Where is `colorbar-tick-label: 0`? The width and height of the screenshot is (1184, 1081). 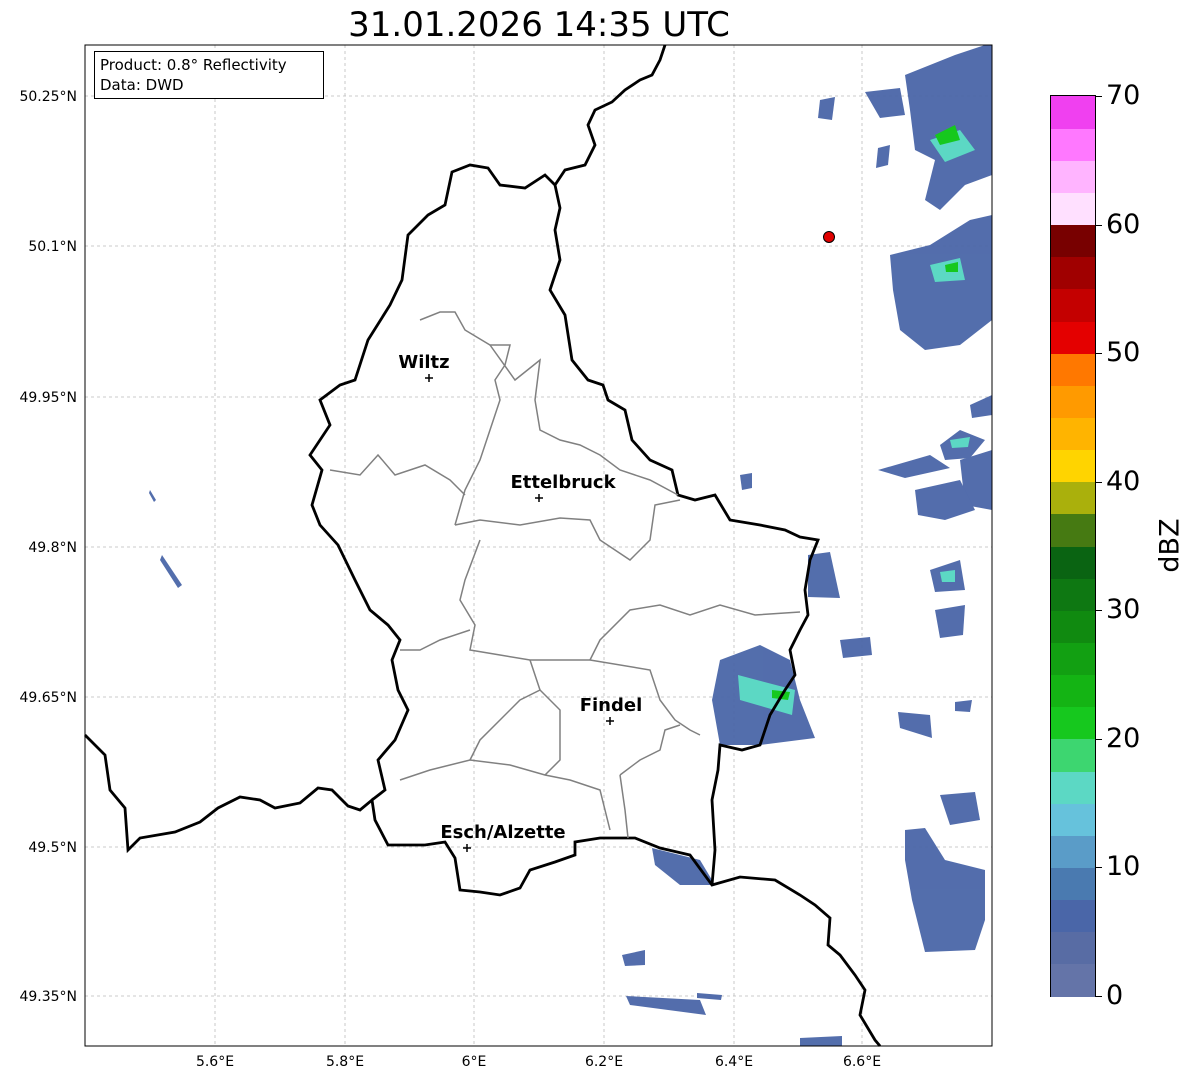 colorbar-tick-label: 0 is located at coordinates (1115, 995).